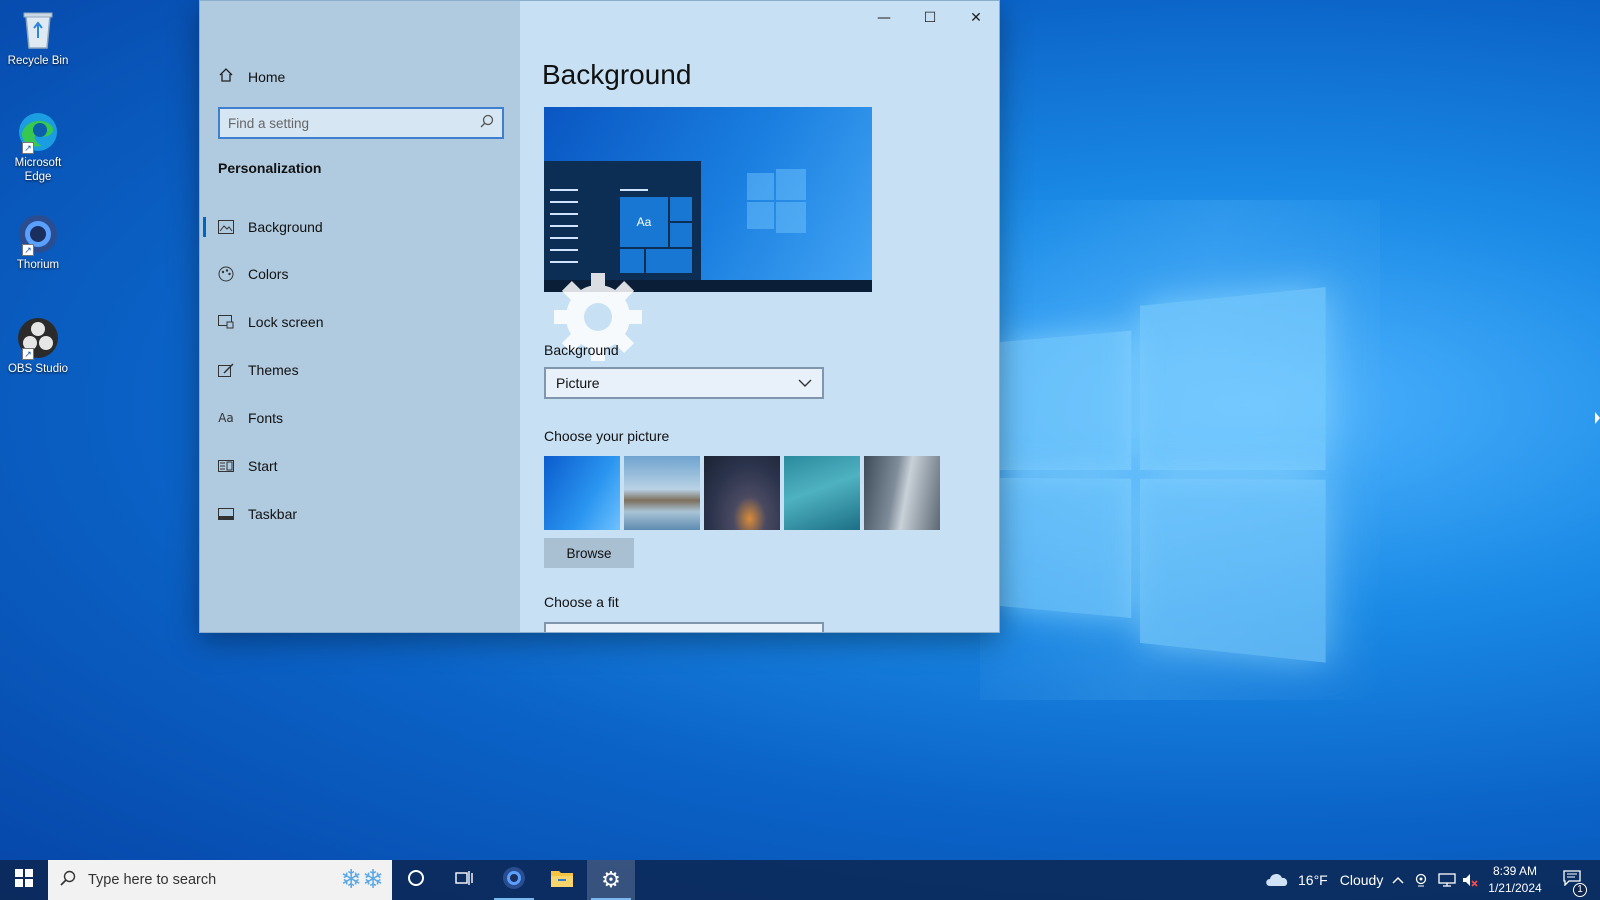  What do you see at coordinates (617, 74) in the screenshot?
I see `page-title: Background` at bounding box center [617, 74].